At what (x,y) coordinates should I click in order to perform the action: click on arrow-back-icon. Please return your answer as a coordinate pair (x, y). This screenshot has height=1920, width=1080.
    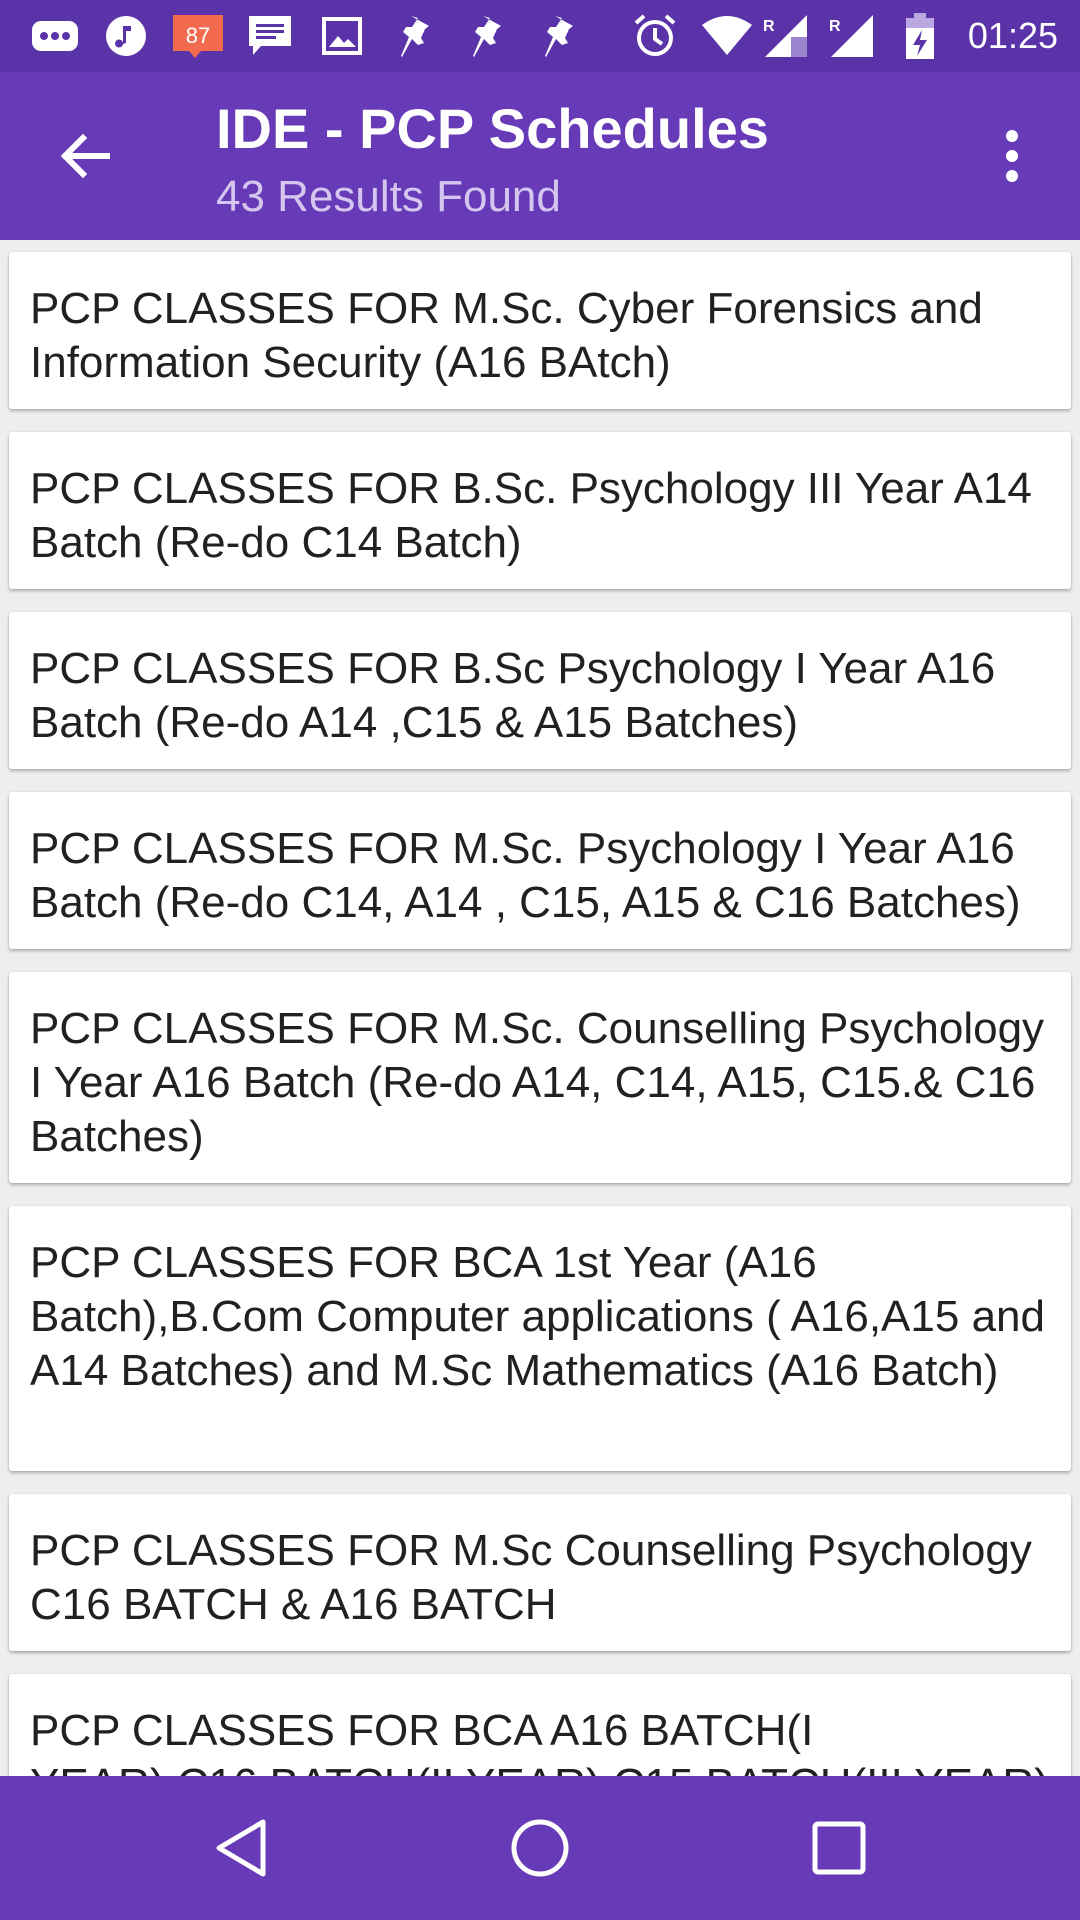
    Looking at the image, I should click on (85, 156).